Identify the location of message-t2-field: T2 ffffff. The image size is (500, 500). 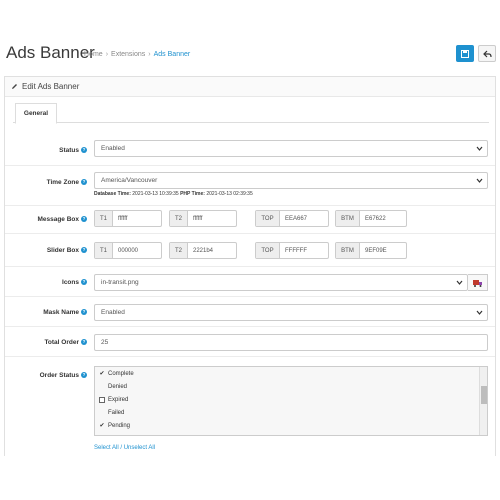
(203, 218).